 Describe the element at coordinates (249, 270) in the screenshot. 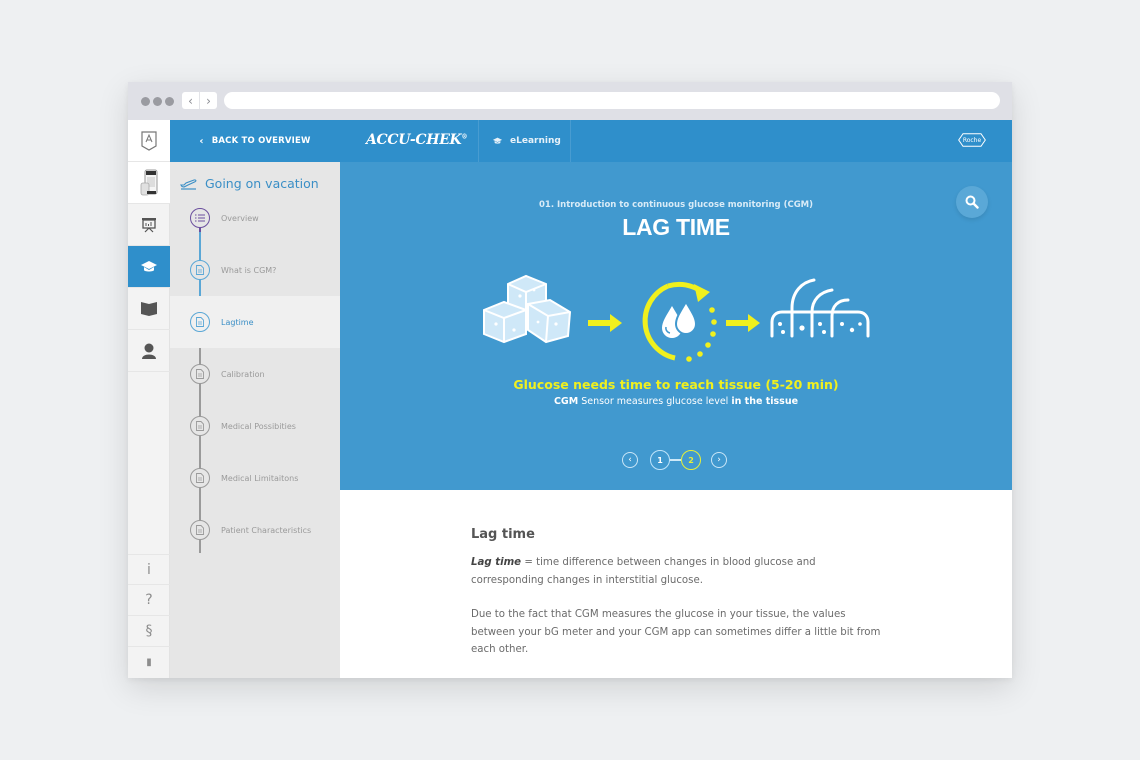

I see `nav-item-label: What is CGM?` at that location.